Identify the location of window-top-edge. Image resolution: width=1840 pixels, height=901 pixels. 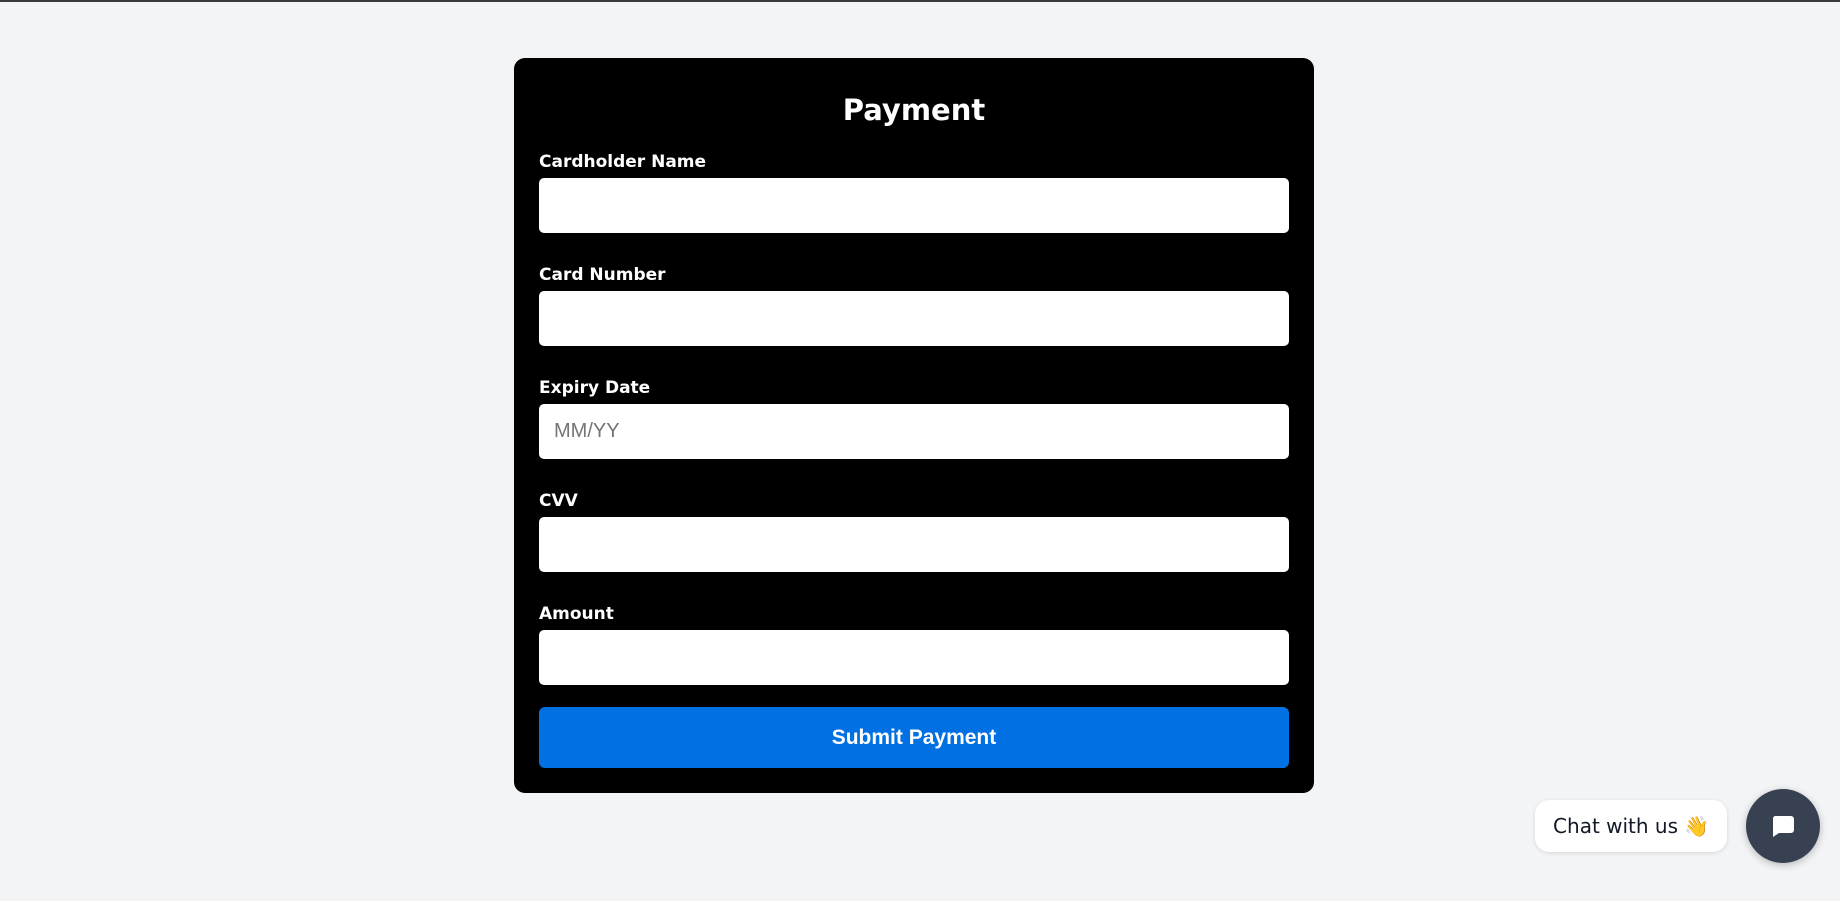
(920, 1).